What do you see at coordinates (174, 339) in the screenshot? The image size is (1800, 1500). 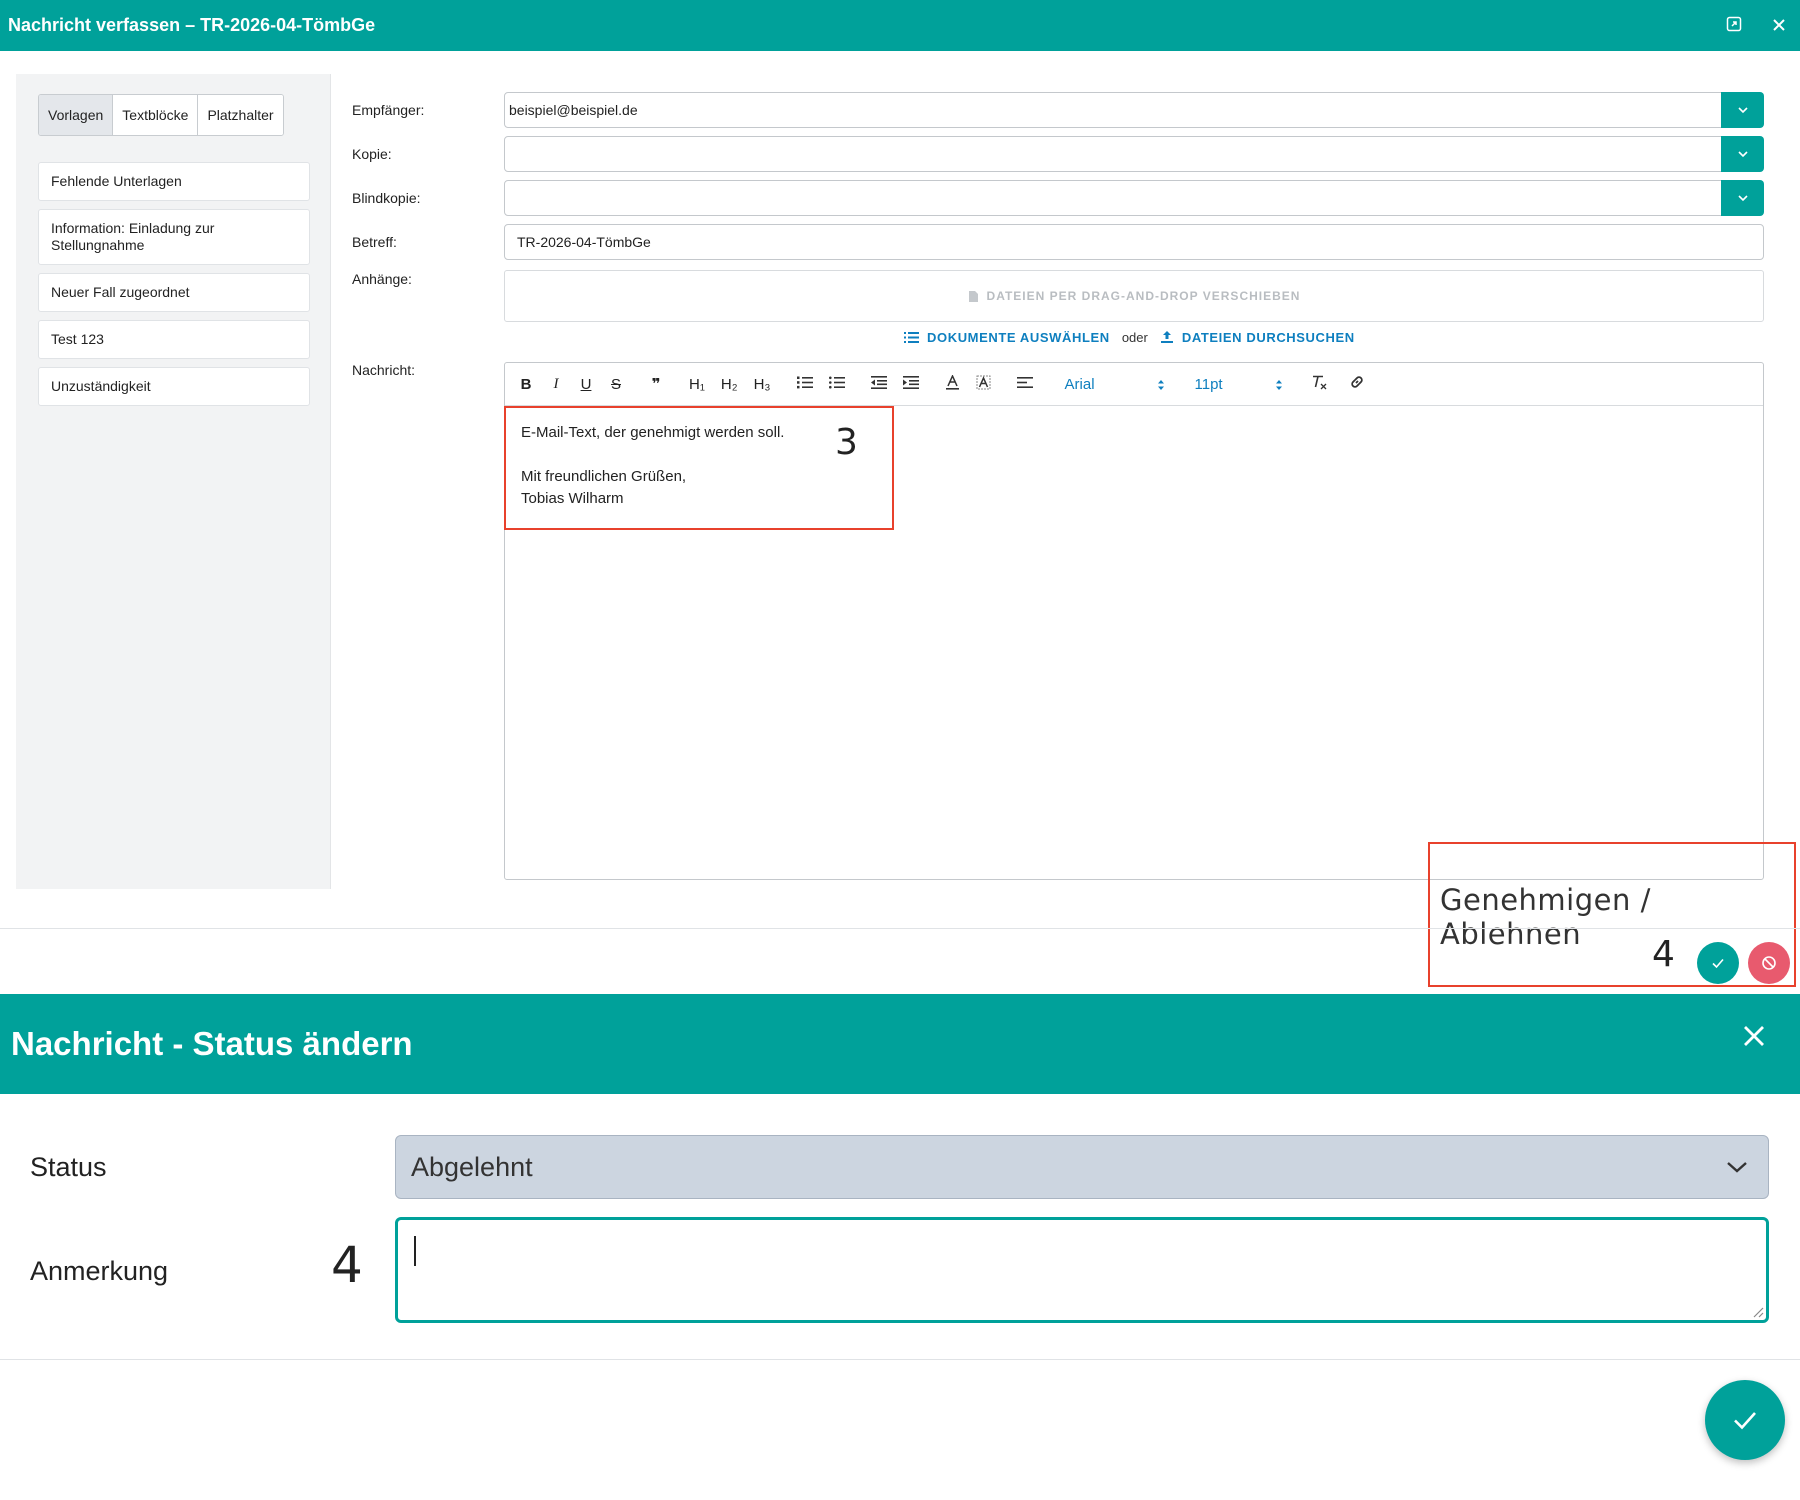 I see `template-item: Test 123` at bounding box center [174, 339].